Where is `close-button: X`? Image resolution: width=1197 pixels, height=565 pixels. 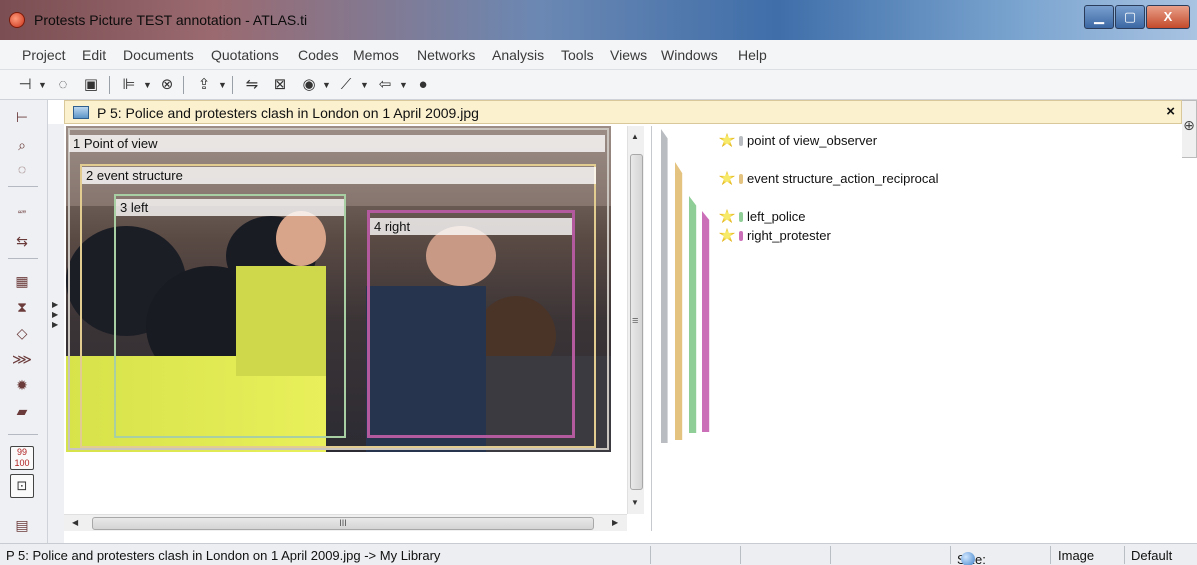 close-button: X is located at coordinates (1168, 17).